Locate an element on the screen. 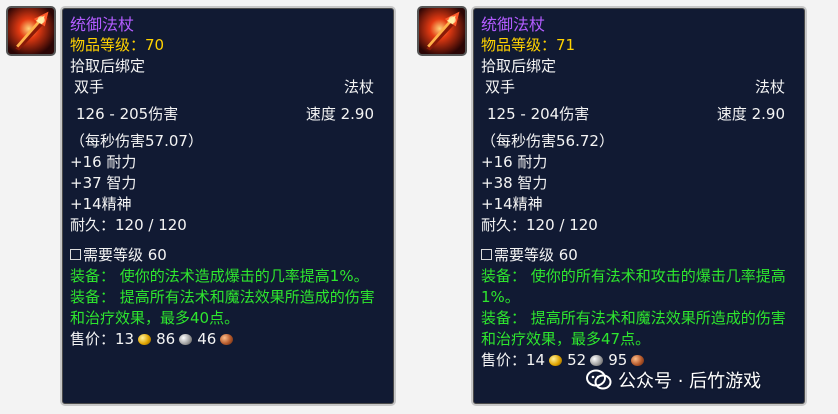  equip-effect-2: 装备： 提高所有法术和魔法效果所造成的伤害和治疗效果，最多40点。 is located at coordinates (222, 307).